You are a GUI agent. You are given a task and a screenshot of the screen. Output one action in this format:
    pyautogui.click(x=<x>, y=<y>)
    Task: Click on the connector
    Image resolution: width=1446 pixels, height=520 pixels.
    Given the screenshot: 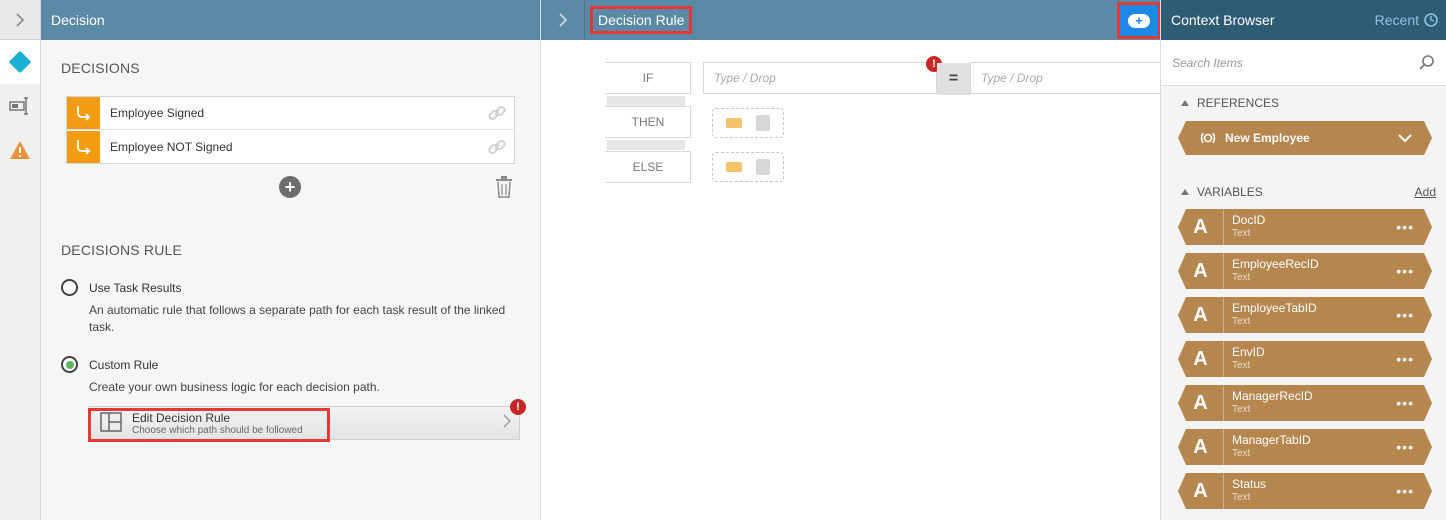 What is the action you would take?
    pyautogui.click(x=646, y=145)
    